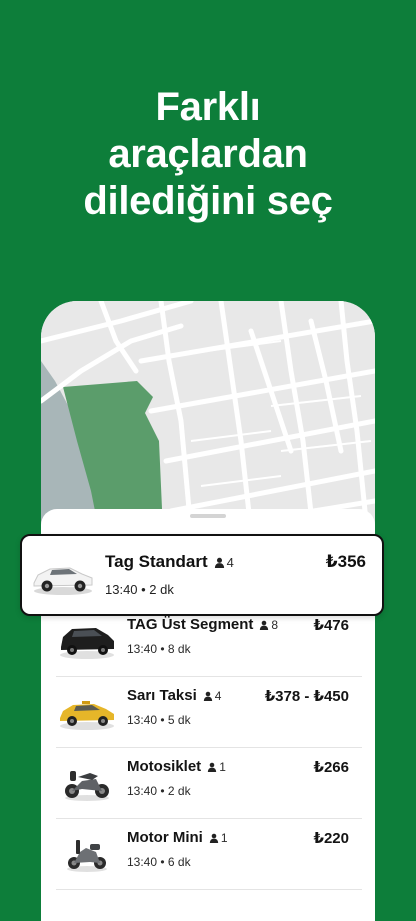 The width and height of the screenshot is (416, 921). I want to click on vehicle-name: Sarı Taksi 4, so click(174, 695).